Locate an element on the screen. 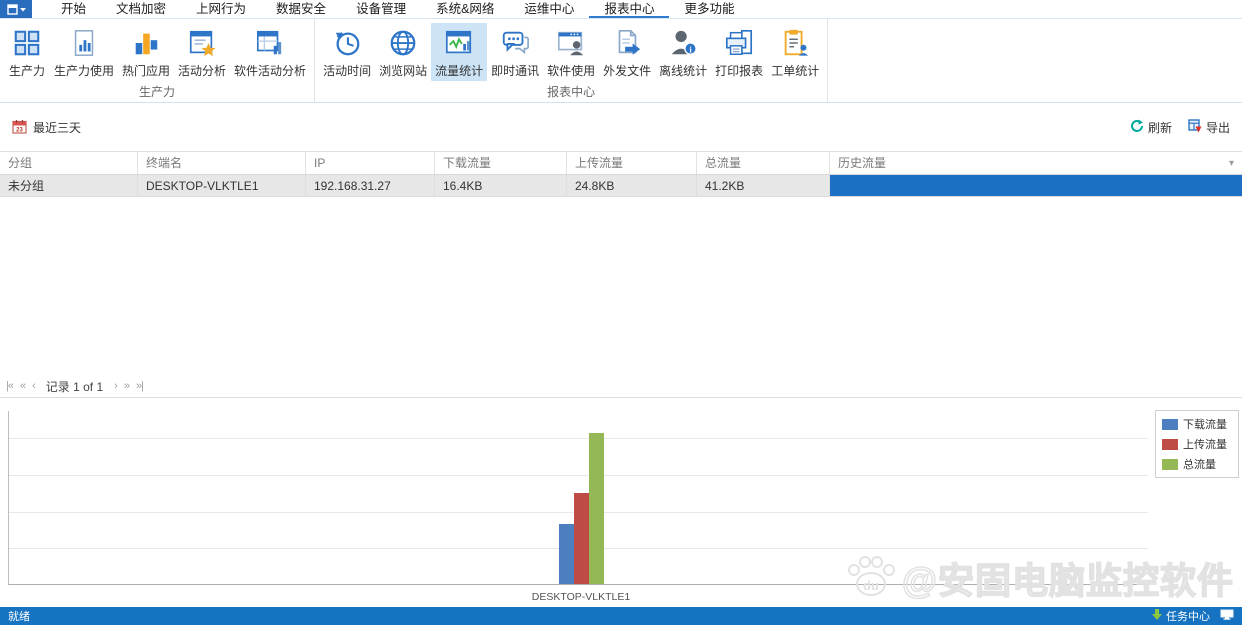 The width and height of the screenshot is (1242, 625). chart-legend: 下载流量上传流量总流量 is located at coordinates (1197, 444).